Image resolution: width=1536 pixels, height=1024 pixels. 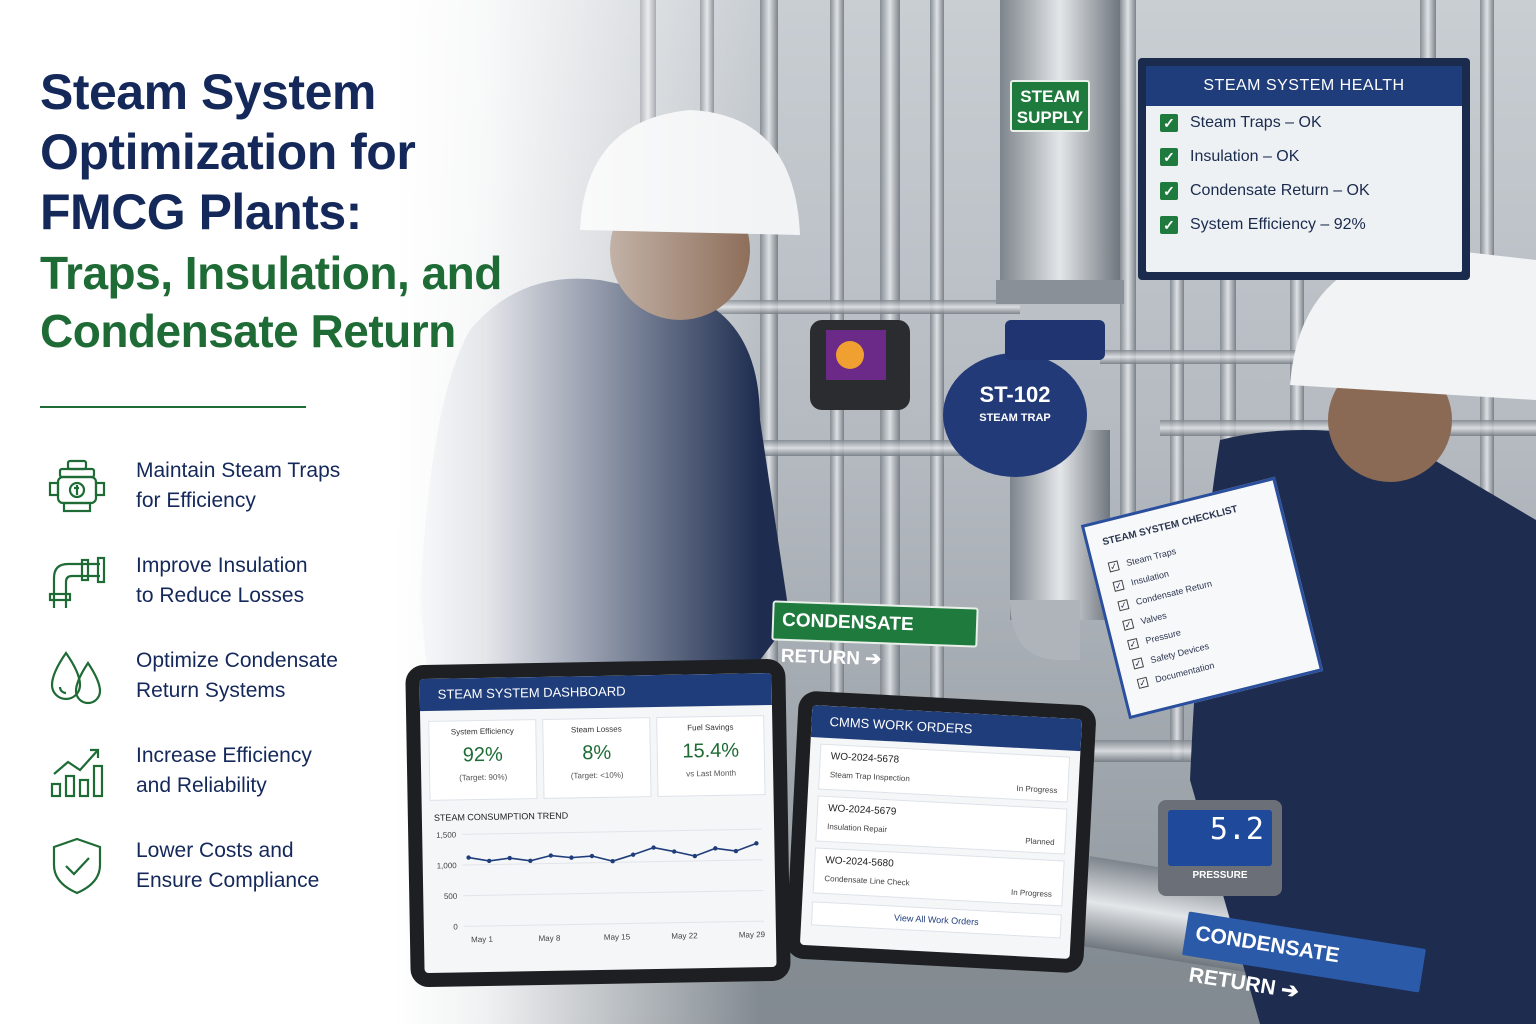 What do you see at coordinates (224, 770) in the screenshot?
I see `feature-text: Increase Efficiency and Reliability` at bounding box center [224, 770].